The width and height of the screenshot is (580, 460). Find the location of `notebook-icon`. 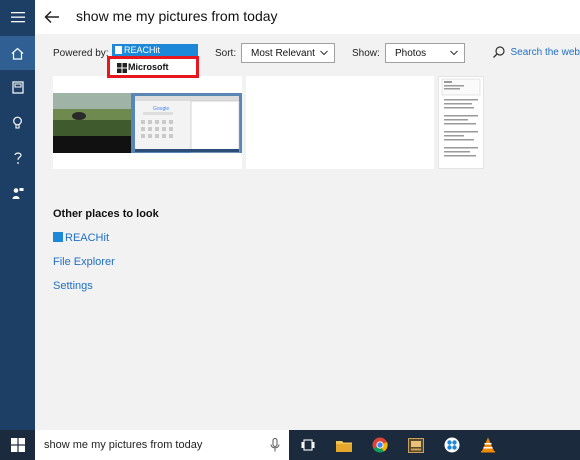

notebook-icon is located at coordinates (17, 87).